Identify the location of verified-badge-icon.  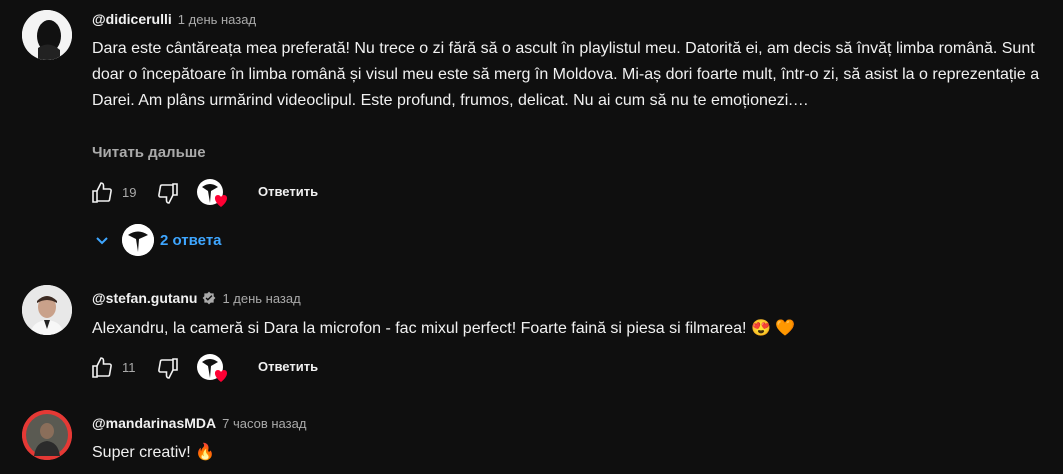
(209, 298).